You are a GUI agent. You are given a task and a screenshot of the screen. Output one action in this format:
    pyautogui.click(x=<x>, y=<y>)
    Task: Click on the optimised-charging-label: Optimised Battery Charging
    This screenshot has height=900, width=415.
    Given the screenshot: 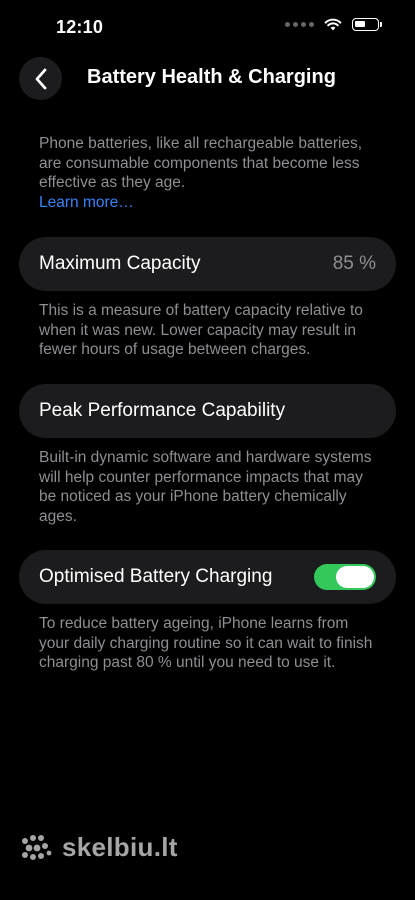 What is the action you would take?
    pyautogui.click(x=156, y=576)
    